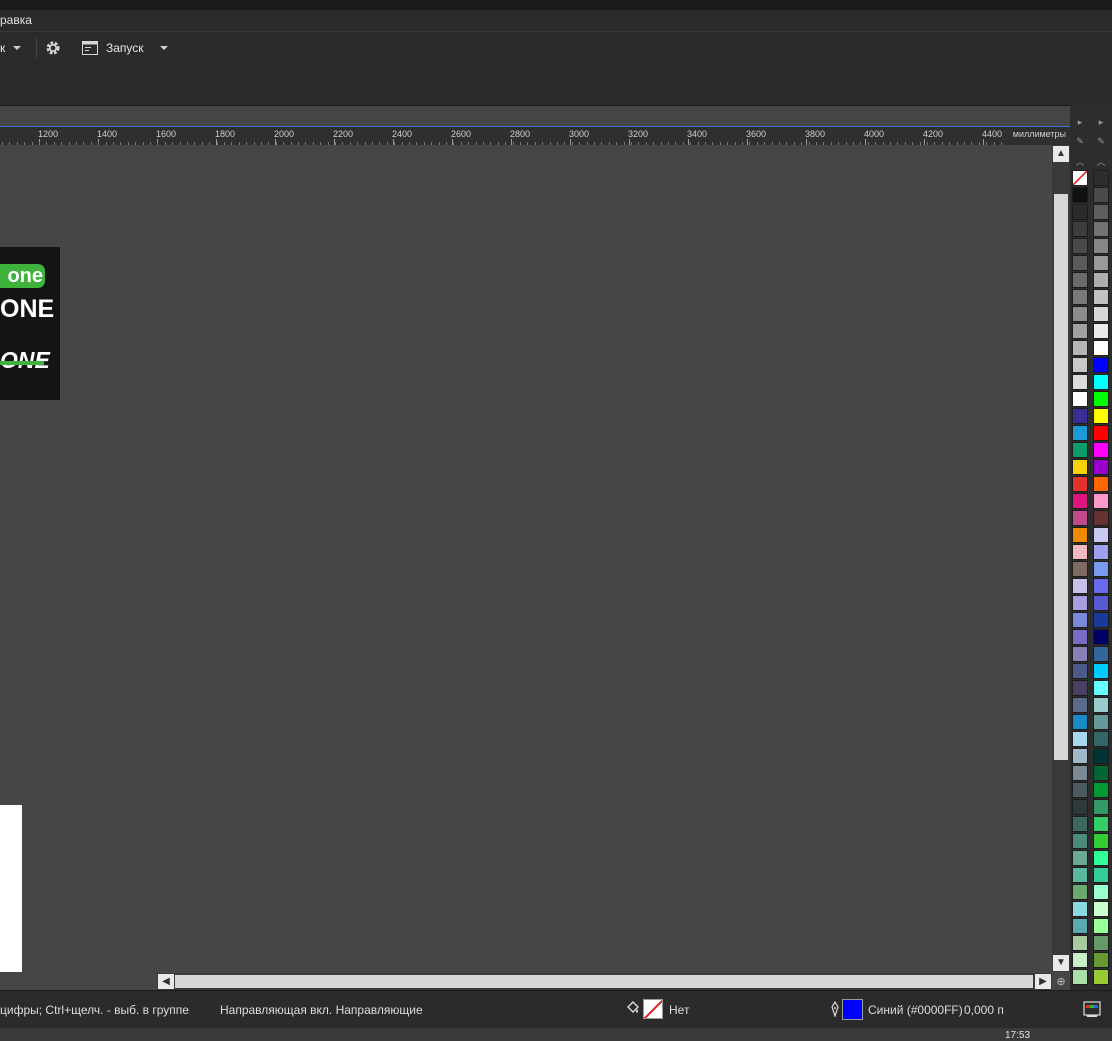  I want to click on vertical-scrollbar: ▲ ▼, so click(1061, 558).